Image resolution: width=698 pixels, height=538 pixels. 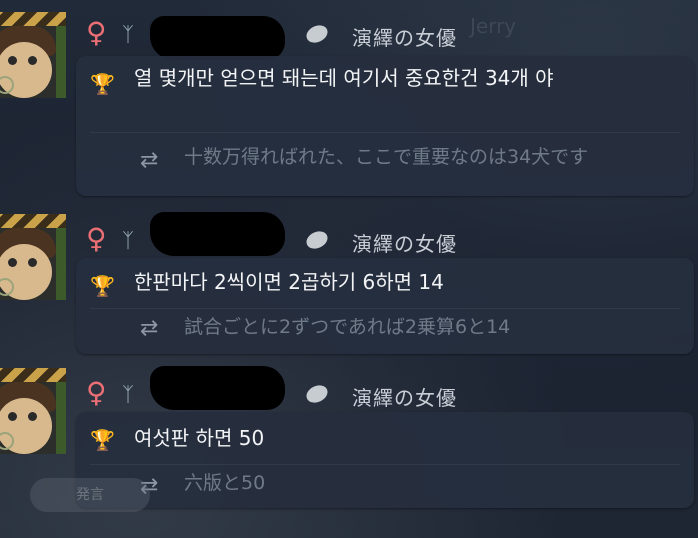 I want to click on message-text: 여섯판 하면 50, so click(x=199, y=438).